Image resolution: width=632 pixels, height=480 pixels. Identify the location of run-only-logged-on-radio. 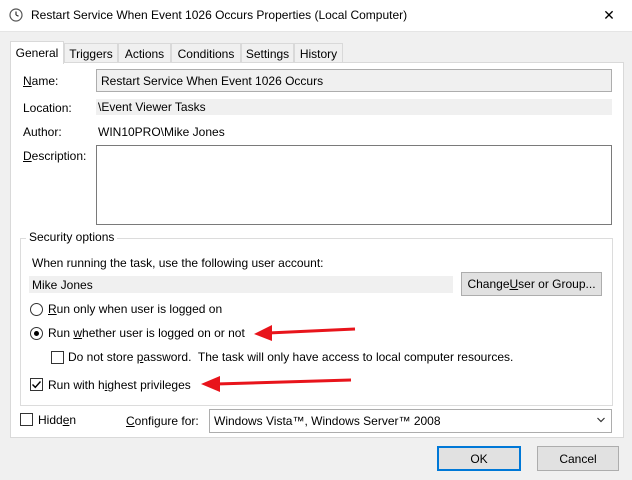
(36, 309).